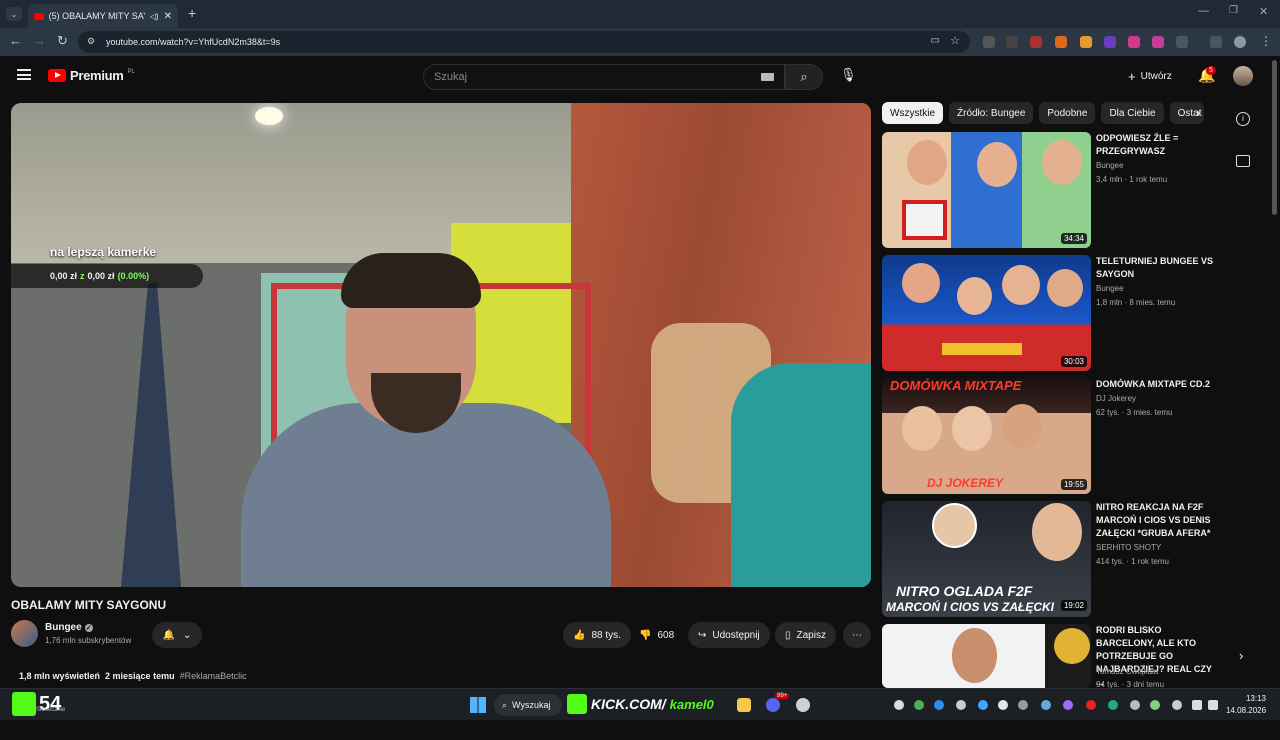  What do you see at coordinates (1274, 137) in the screenshot?
I see `page-scrollbar` at bounding box center [1274, 137].